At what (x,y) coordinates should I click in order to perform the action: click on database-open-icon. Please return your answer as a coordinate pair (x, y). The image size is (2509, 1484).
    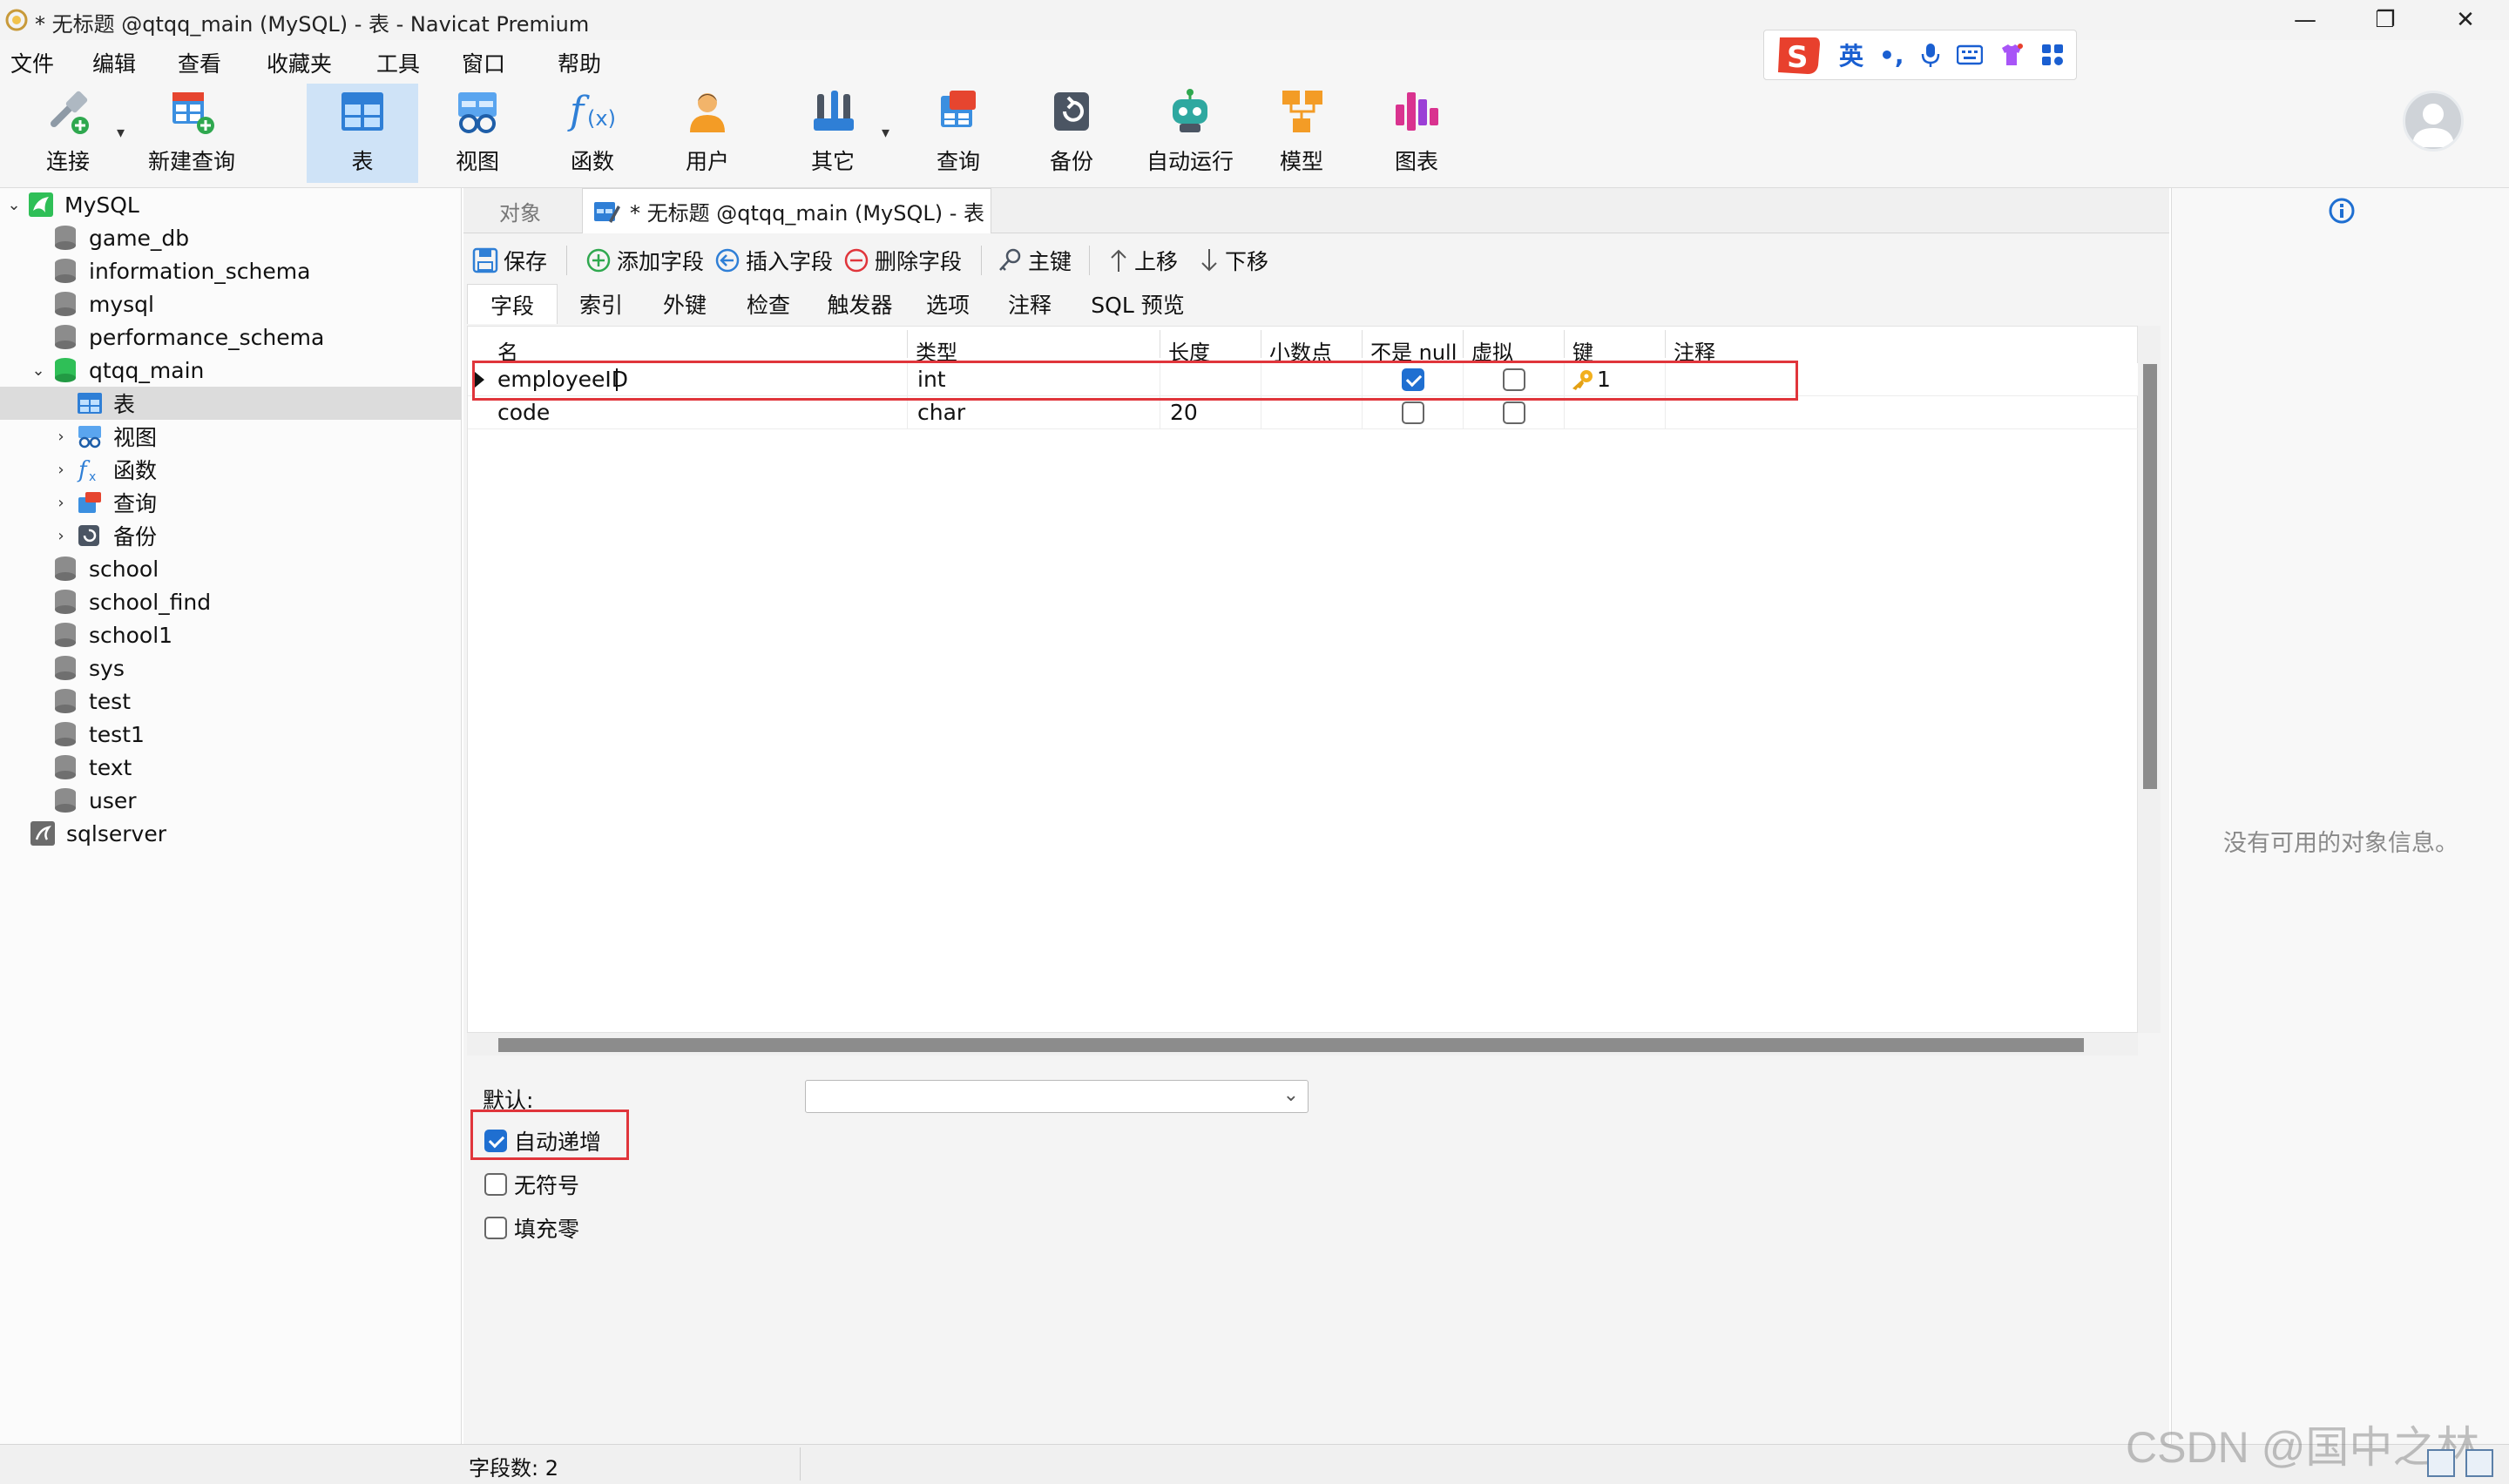
    Looking at the image, I should click on (65, 370).